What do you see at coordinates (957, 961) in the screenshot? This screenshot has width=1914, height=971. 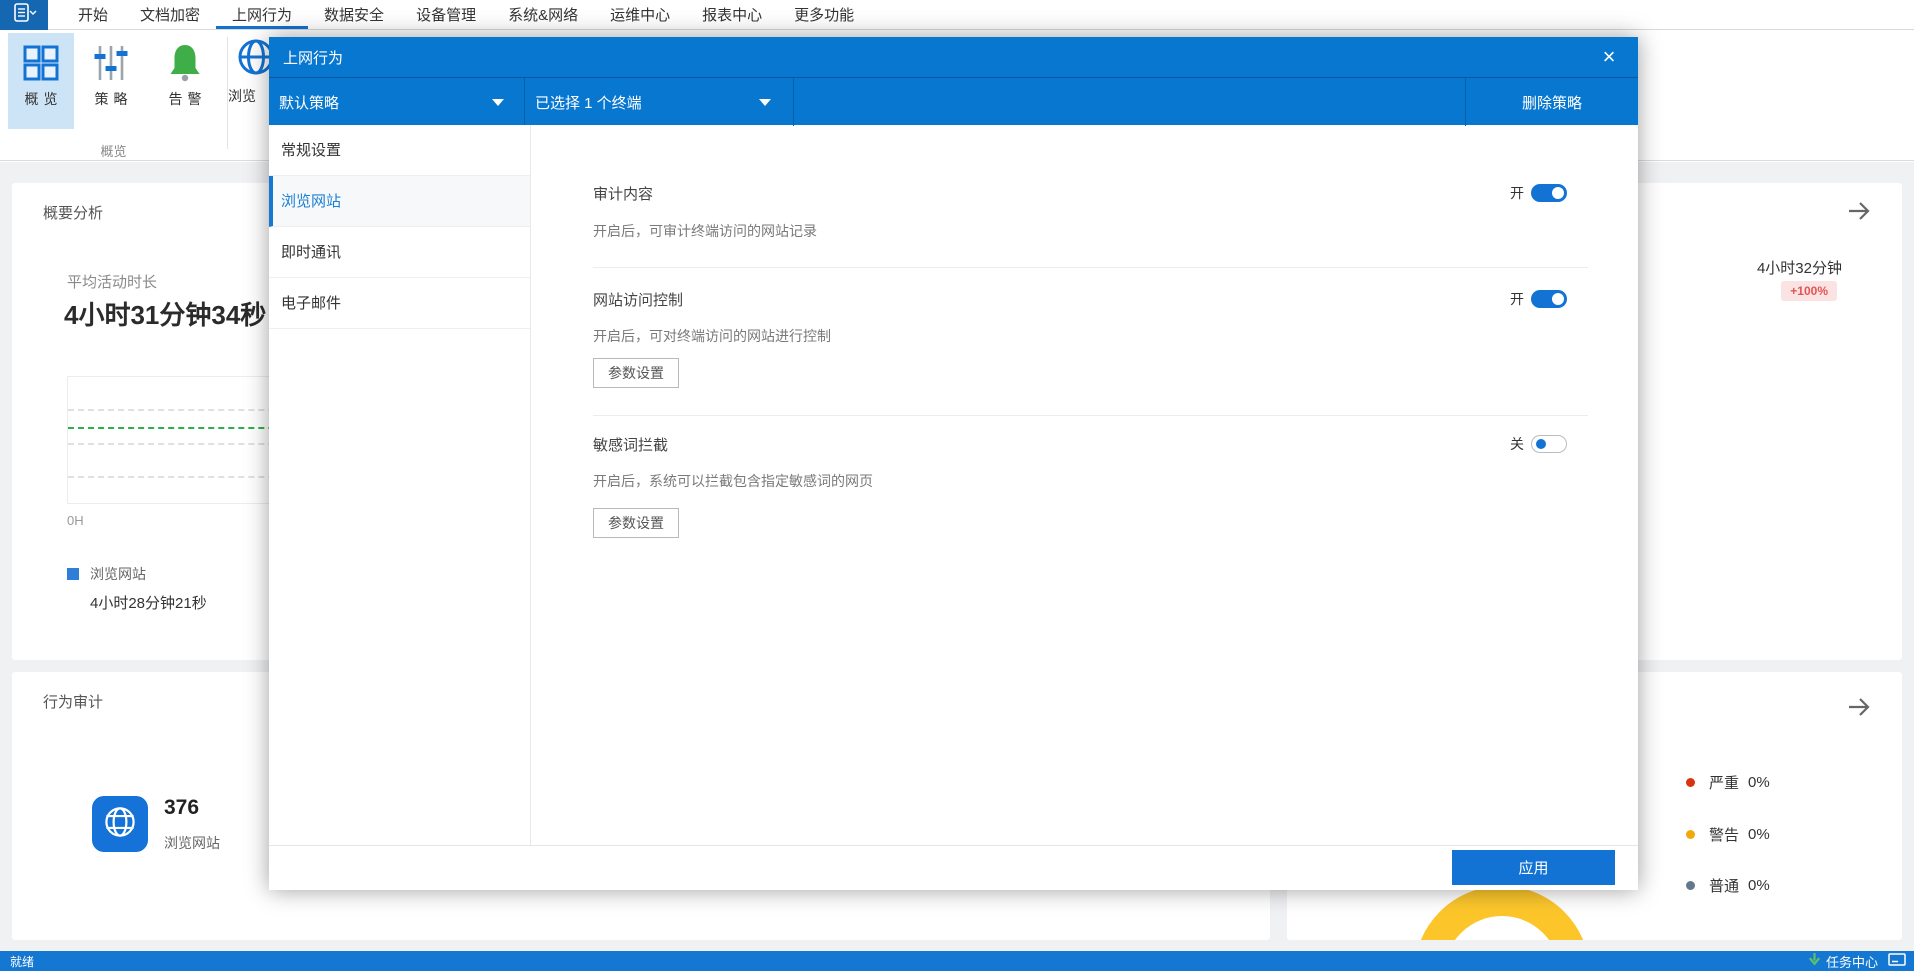 I see `status-bar: 就绪 任务中心` at bounding box center [957, 961].